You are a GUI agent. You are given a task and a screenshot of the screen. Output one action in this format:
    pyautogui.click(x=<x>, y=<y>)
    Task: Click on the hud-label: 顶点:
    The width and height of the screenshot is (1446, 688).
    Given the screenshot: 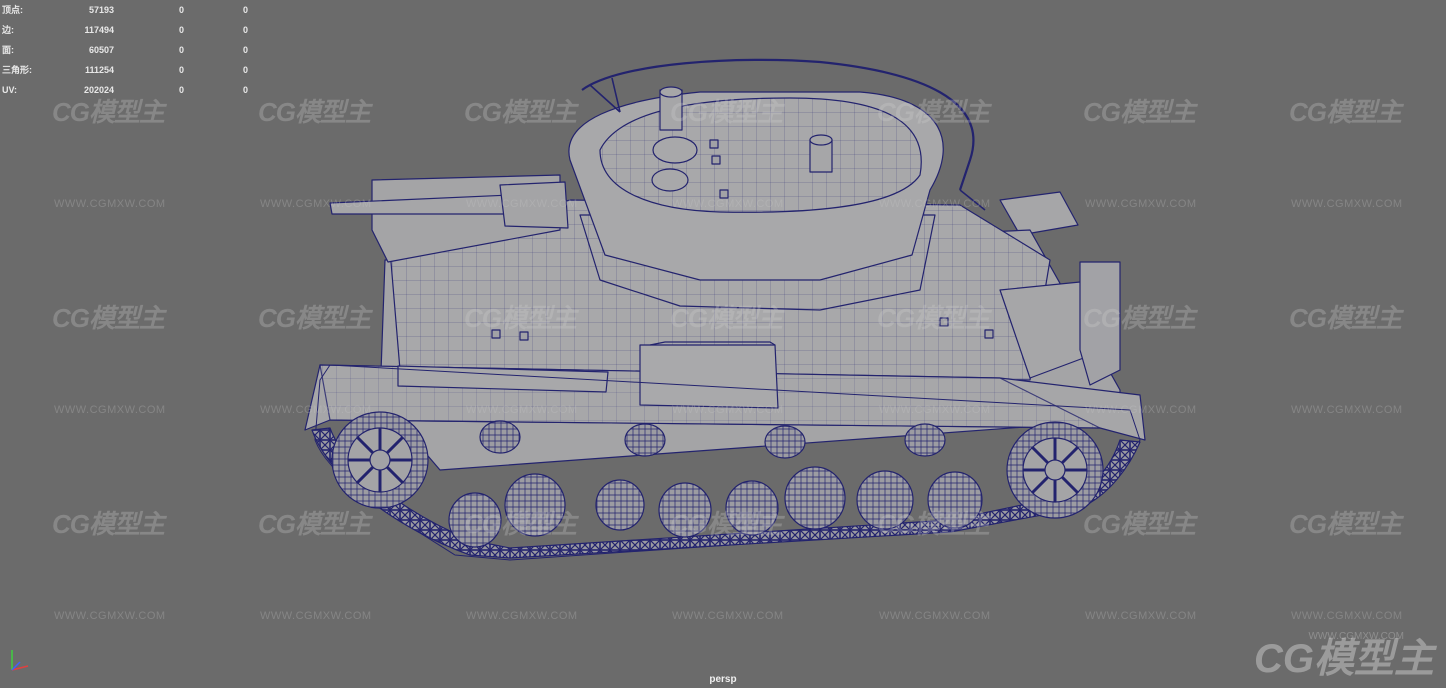 What is the action you would take?
    pyautogui.click(x=12, y=10)
    